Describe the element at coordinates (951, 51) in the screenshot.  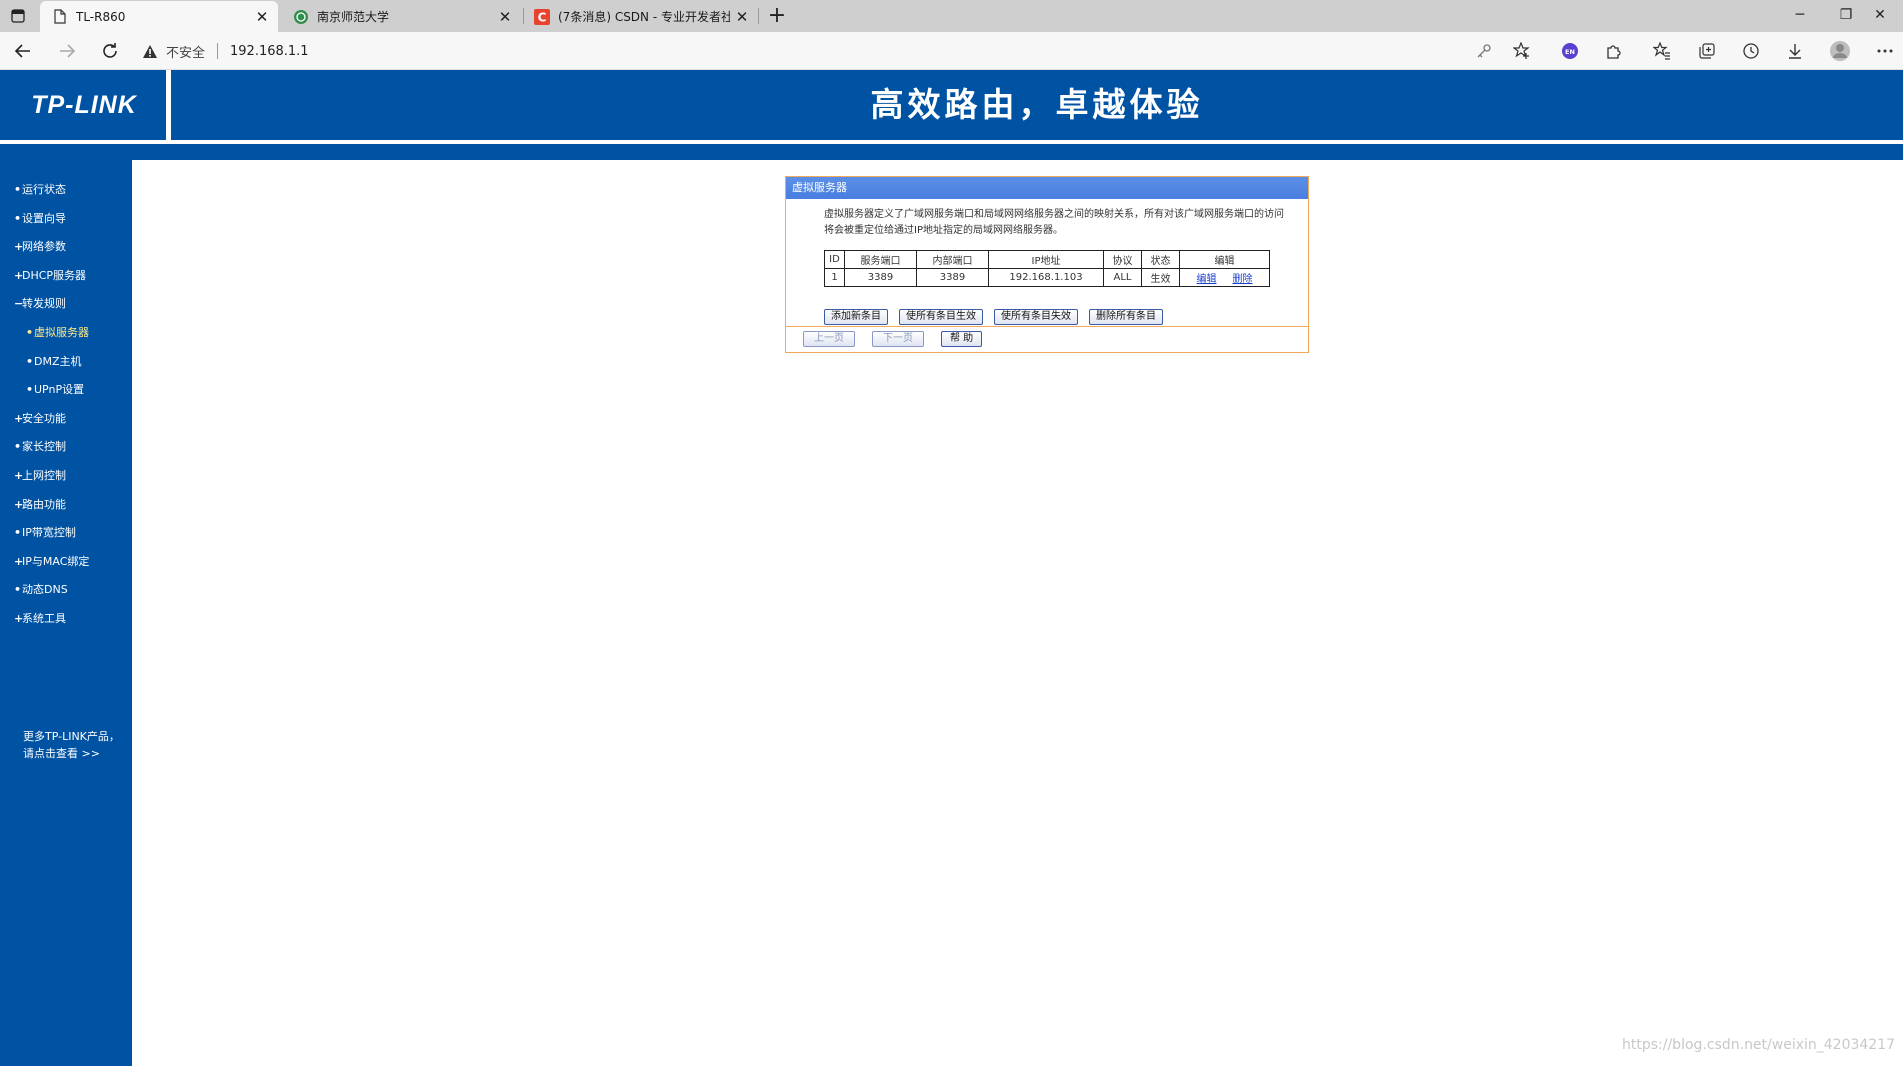
I see `address-toolbar: 不安全 192.168.1.1 EN` at that location.